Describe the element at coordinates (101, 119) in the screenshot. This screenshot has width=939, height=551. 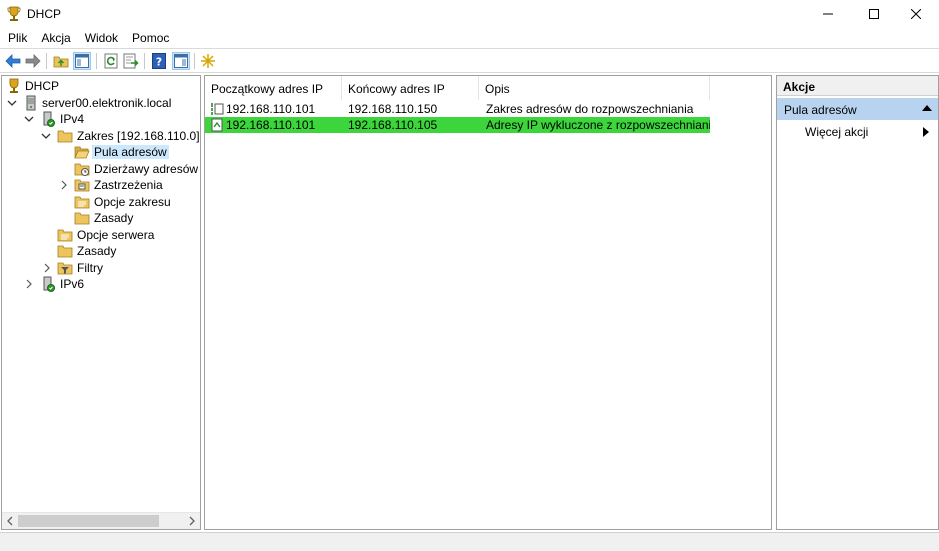
I see `tree-node-ipv4: IPv4` at that location.